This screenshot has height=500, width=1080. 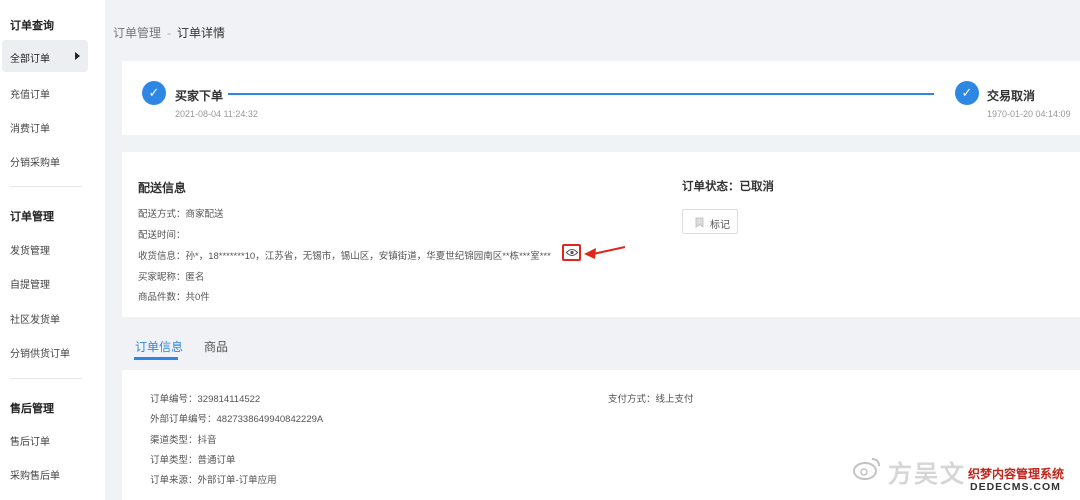 What do you see at coordinates (35, 161) in the screenshot?
I see `sidebar-item-distribution-purchase: 分销采购单` at bounding box center [35, 161].